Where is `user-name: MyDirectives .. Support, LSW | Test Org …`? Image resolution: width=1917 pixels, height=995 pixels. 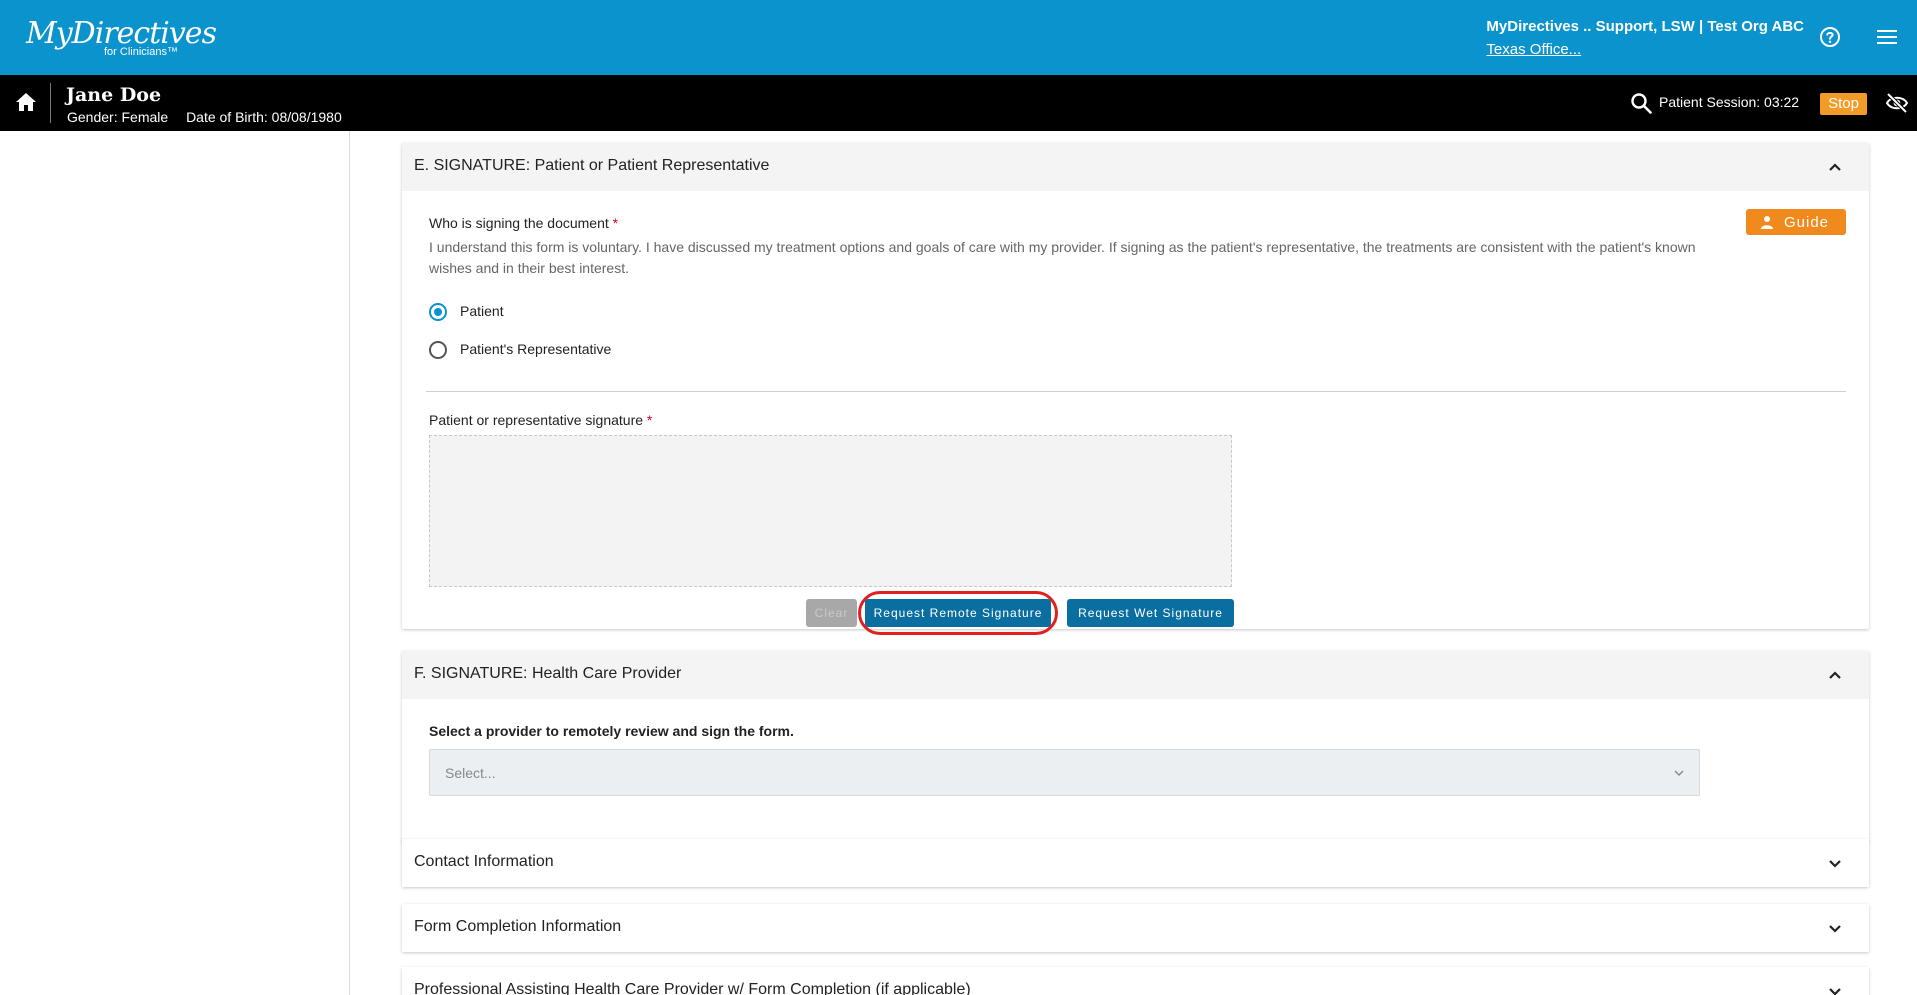 user-name: MyDirectives .. Support, LSW | Test Org … is located at coordinates (1645, 26).